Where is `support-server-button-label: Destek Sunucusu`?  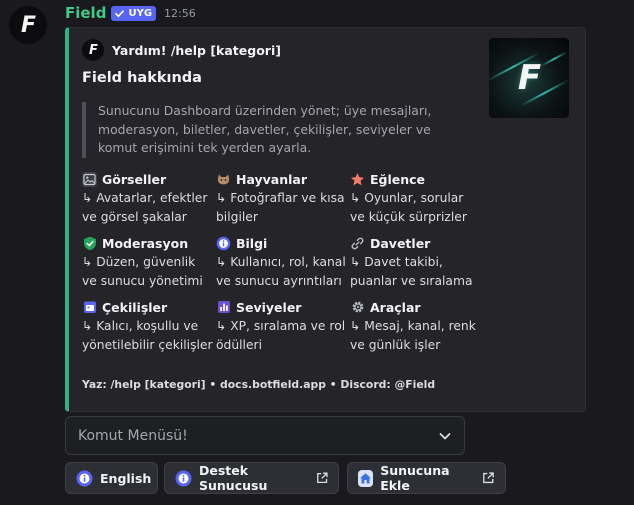 support-server-button-label: Destek Sunucusu is located at coordinates (233, 478).